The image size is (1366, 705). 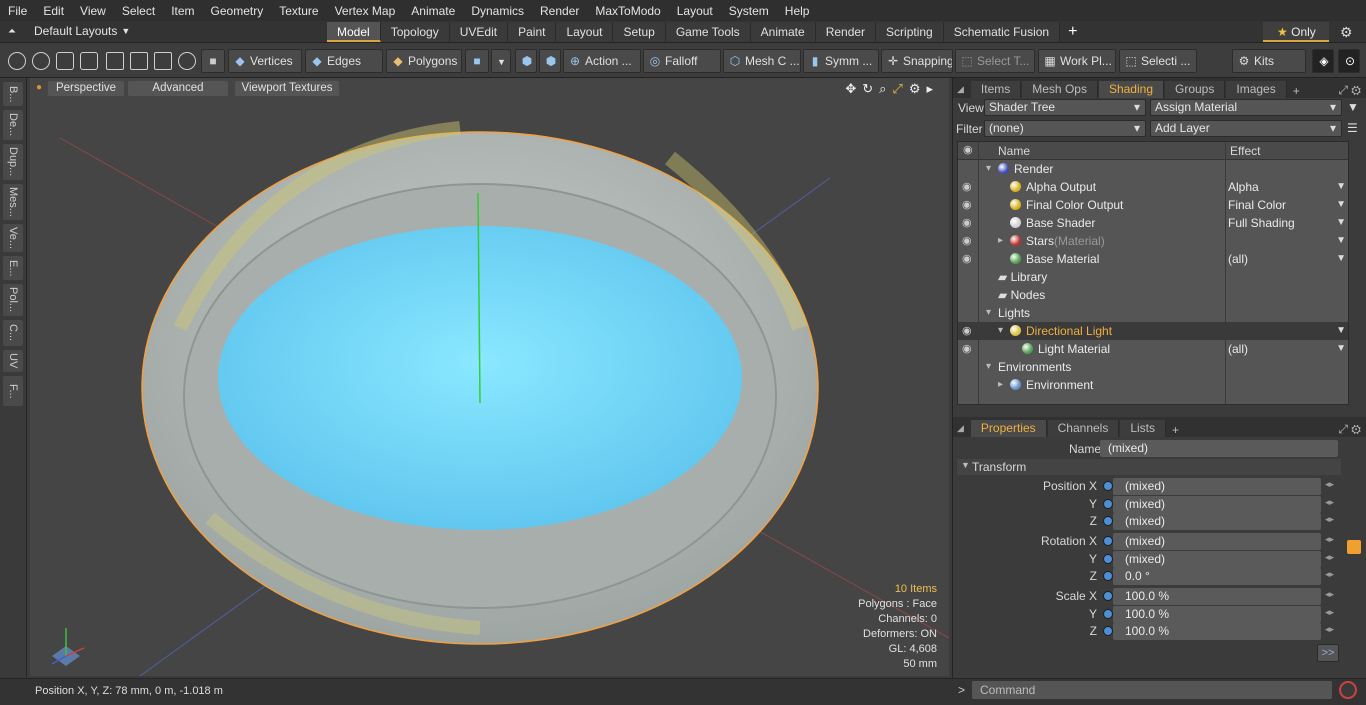 I want to click on snapping-button: ✛ Snapping, so click(x=917, y=61).